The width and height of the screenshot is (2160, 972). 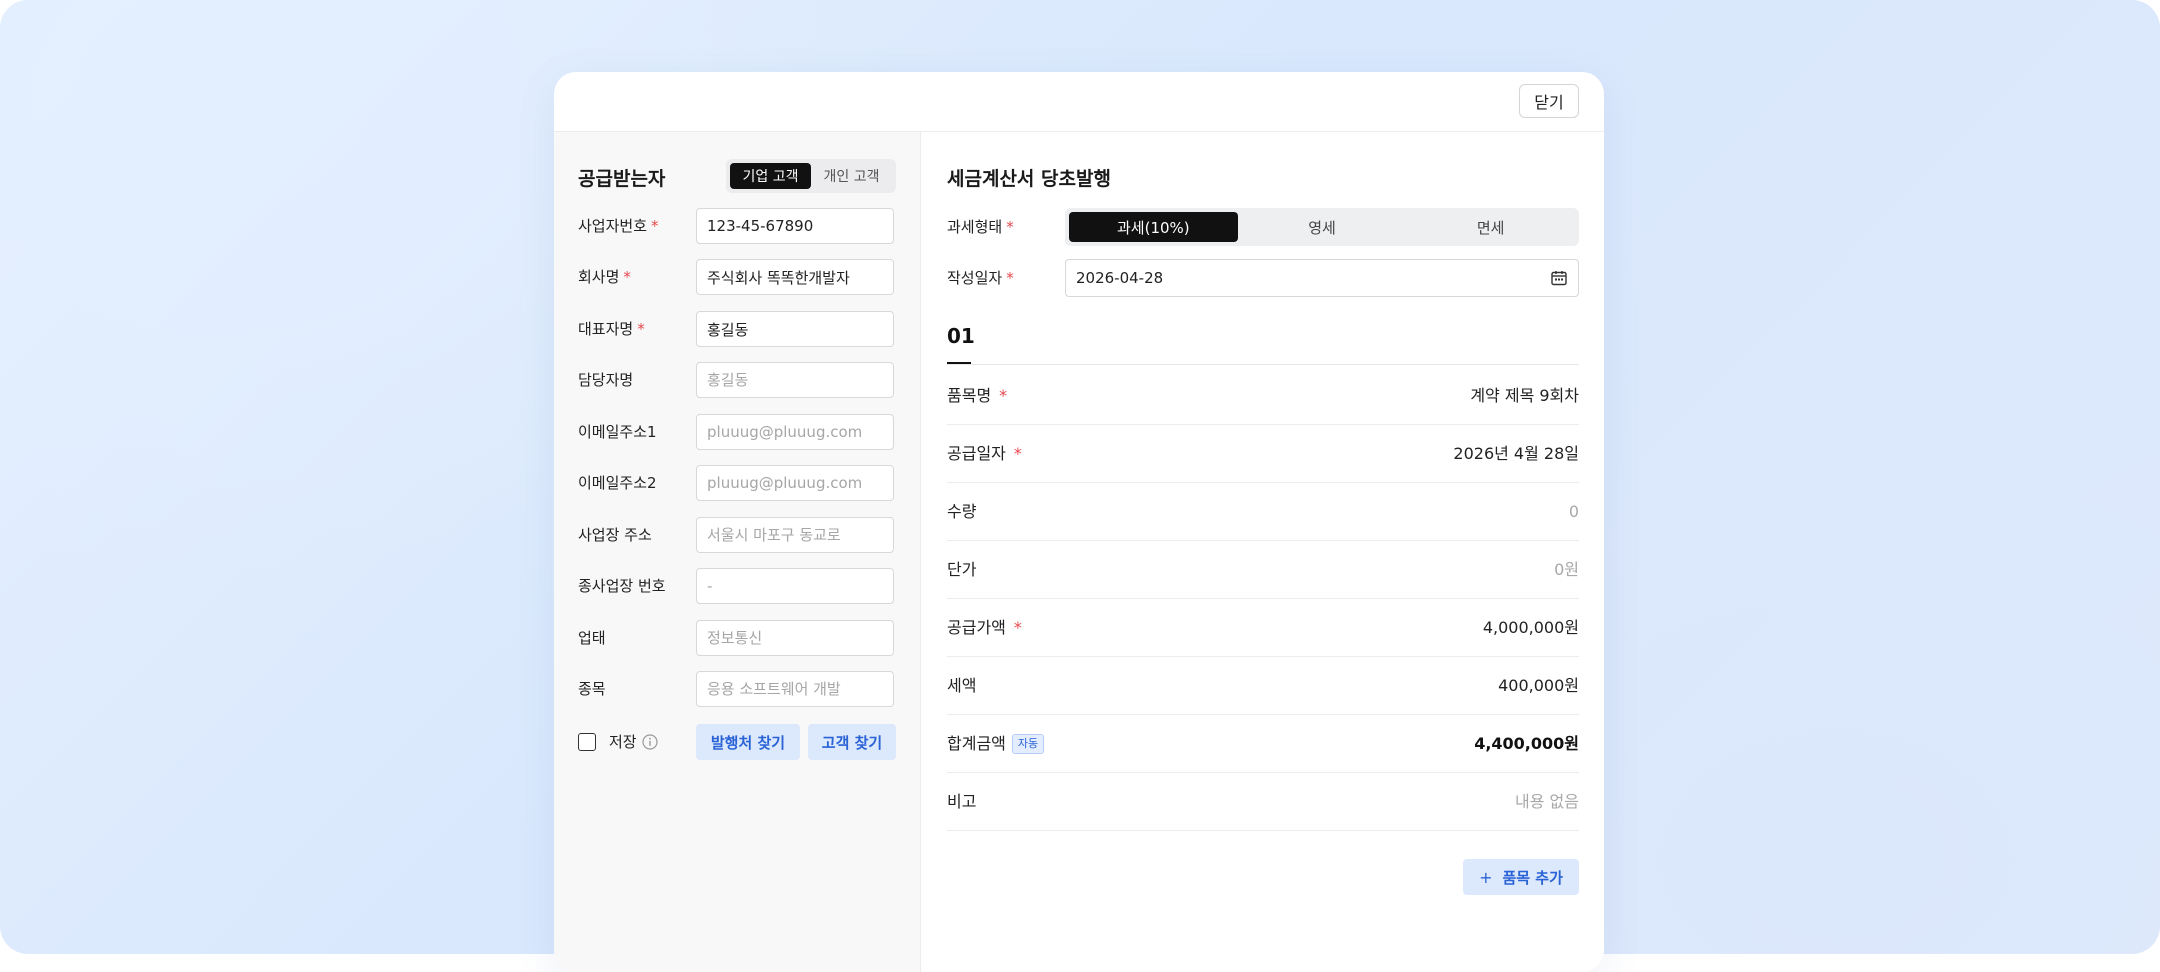 I want to click on tax-type-zero-rated: 영세, so click(x=1322, y=227).